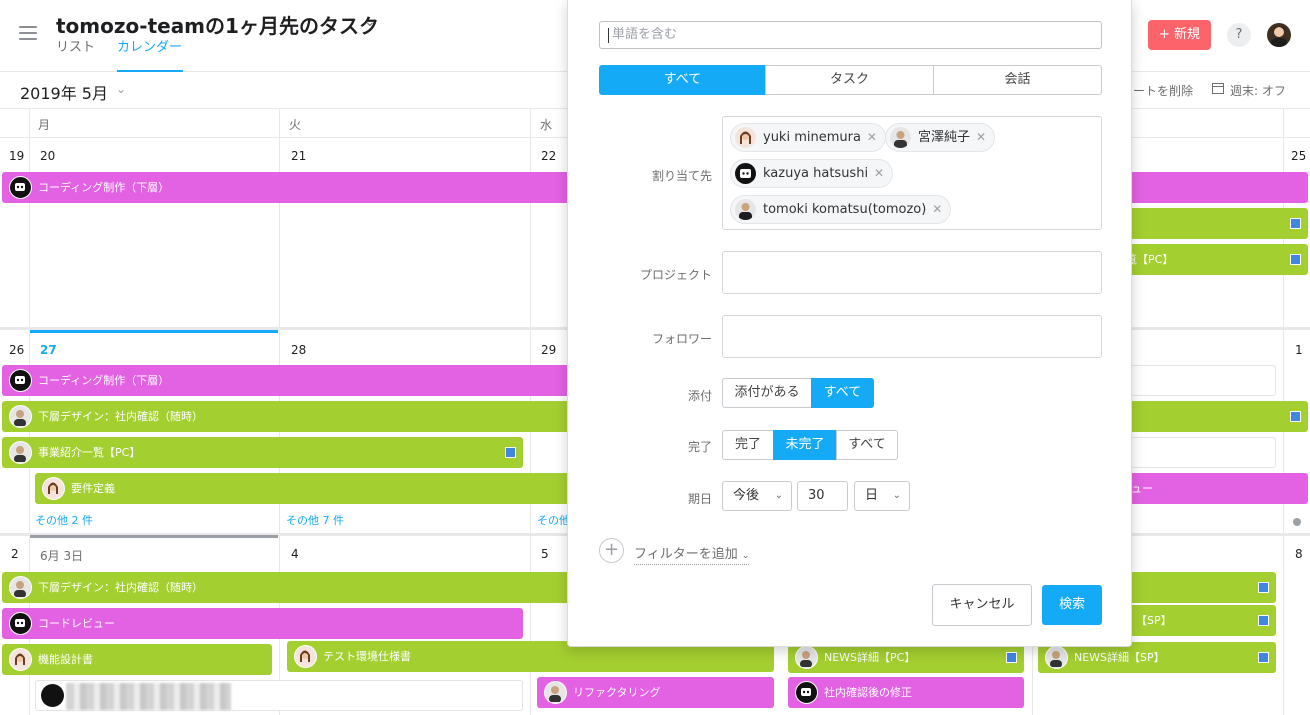 The height and width of the screenshot is (715, 1310). What do you see at coordinates (302, 380) in the screenshot?
I see `task-bar: コーディング制作（下層）` at bounding box center [302, 380].